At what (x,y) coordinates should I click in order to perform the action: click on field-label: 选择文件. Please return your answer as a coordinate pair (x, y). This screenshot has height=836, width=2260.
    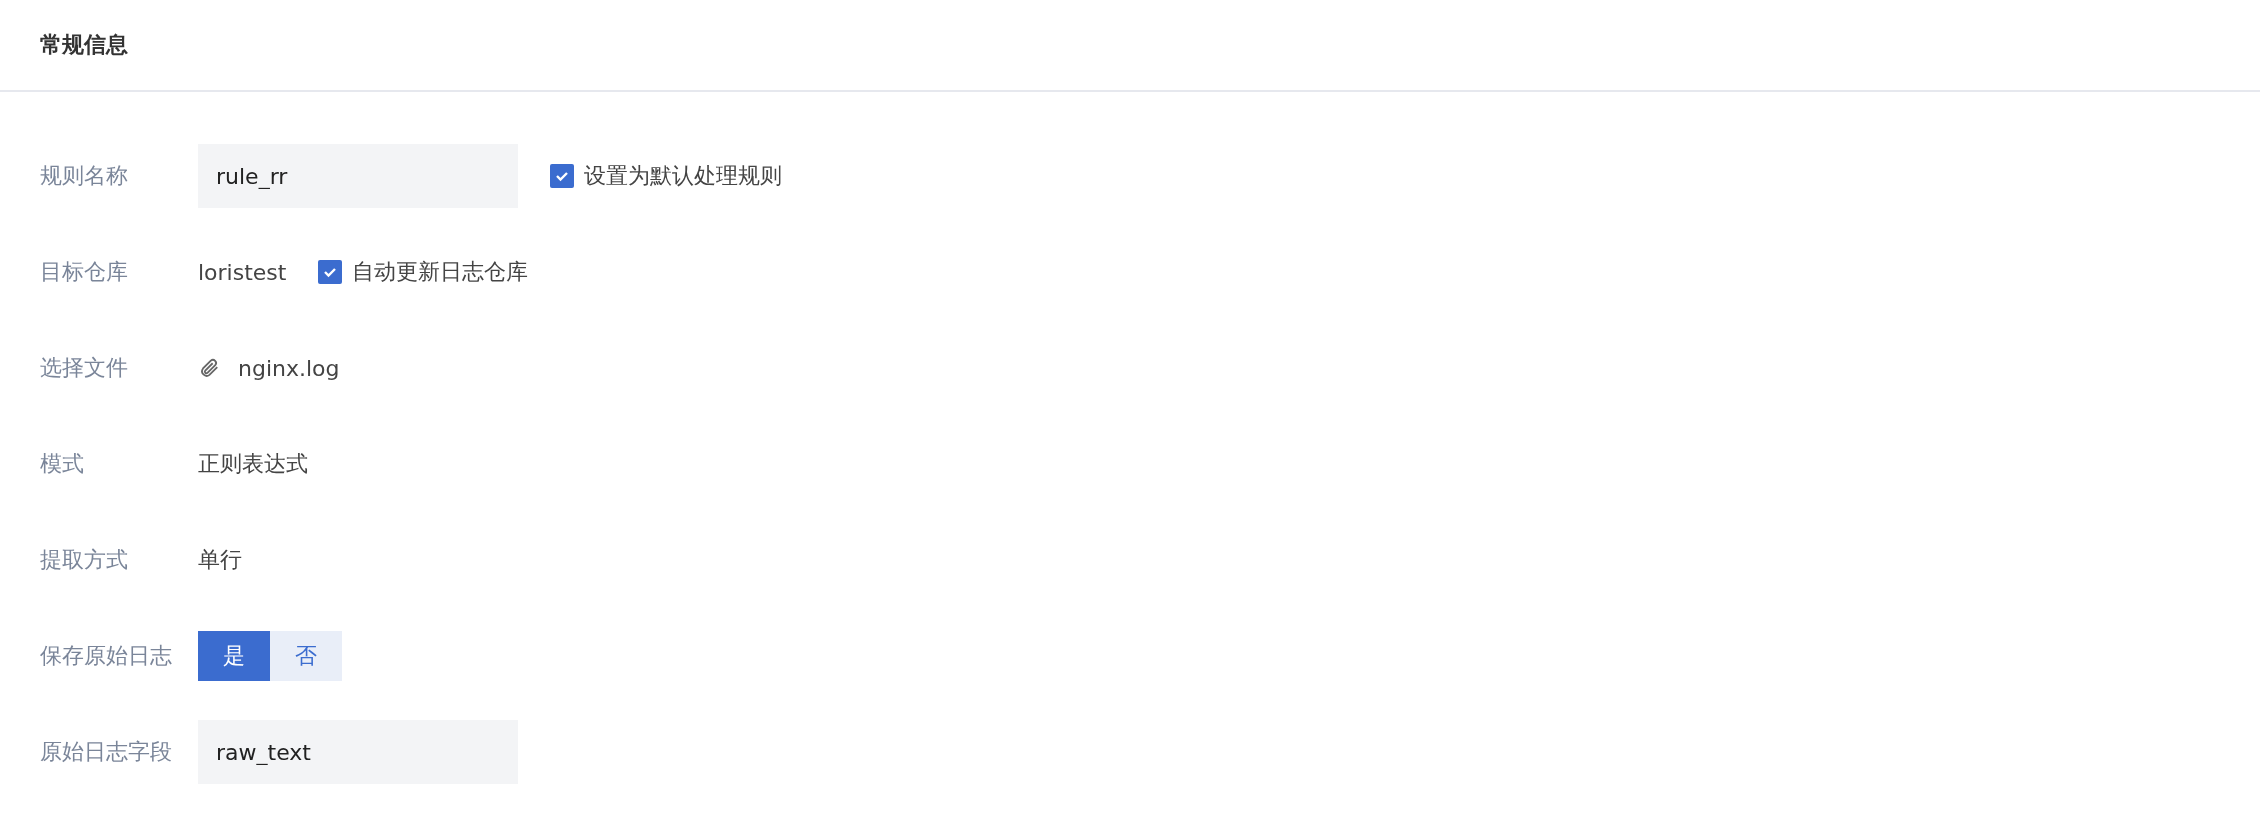
    Looking at the image, I should click on (84, 368).